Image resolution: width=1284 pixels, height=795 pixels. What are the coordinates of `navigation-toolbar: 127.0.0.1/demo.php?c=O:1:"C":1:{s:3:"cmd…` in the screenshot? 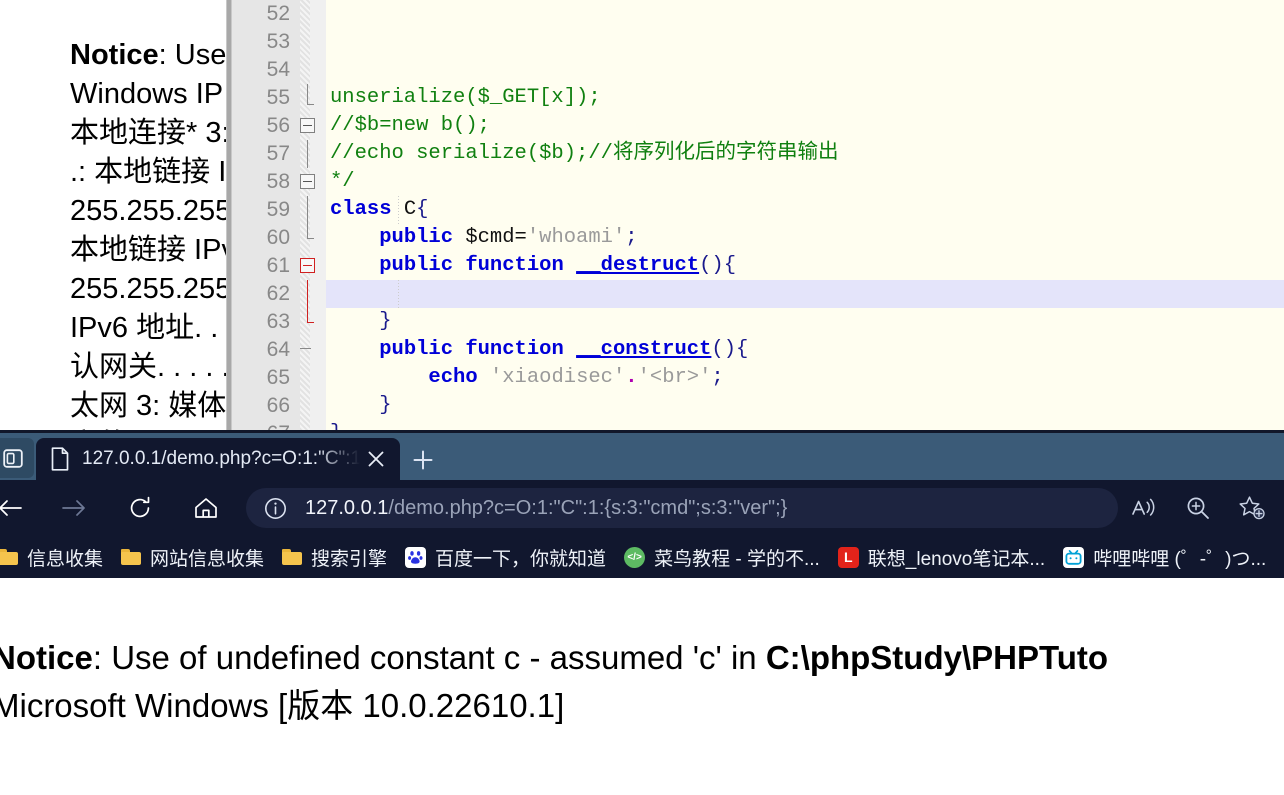 It's located at (642, 508).